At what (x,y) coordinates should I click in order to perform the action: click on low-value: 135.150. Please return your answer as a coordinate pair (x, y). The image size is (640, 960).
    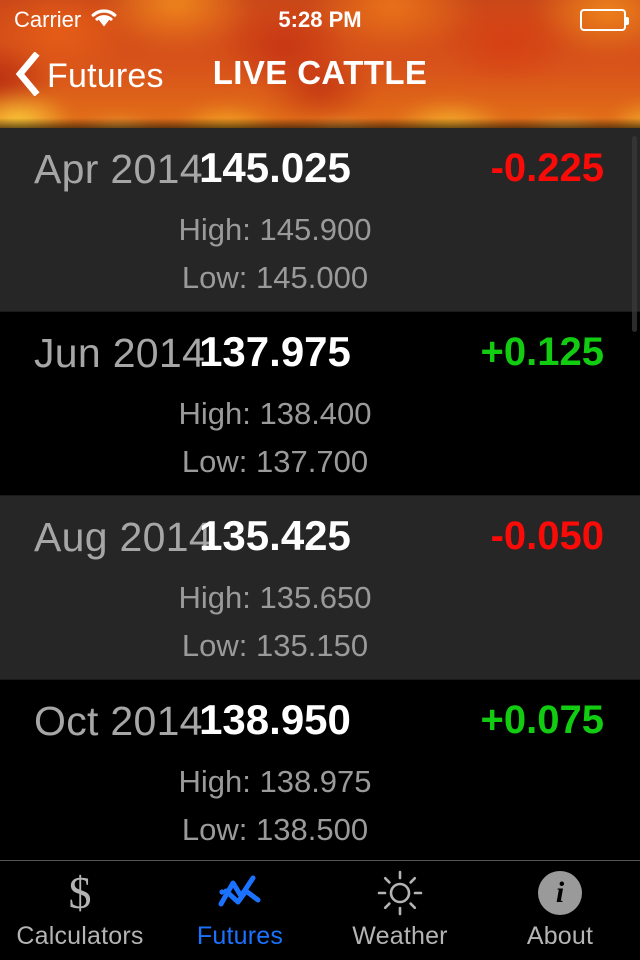
    Looking at the image, I should click on (312, 645).